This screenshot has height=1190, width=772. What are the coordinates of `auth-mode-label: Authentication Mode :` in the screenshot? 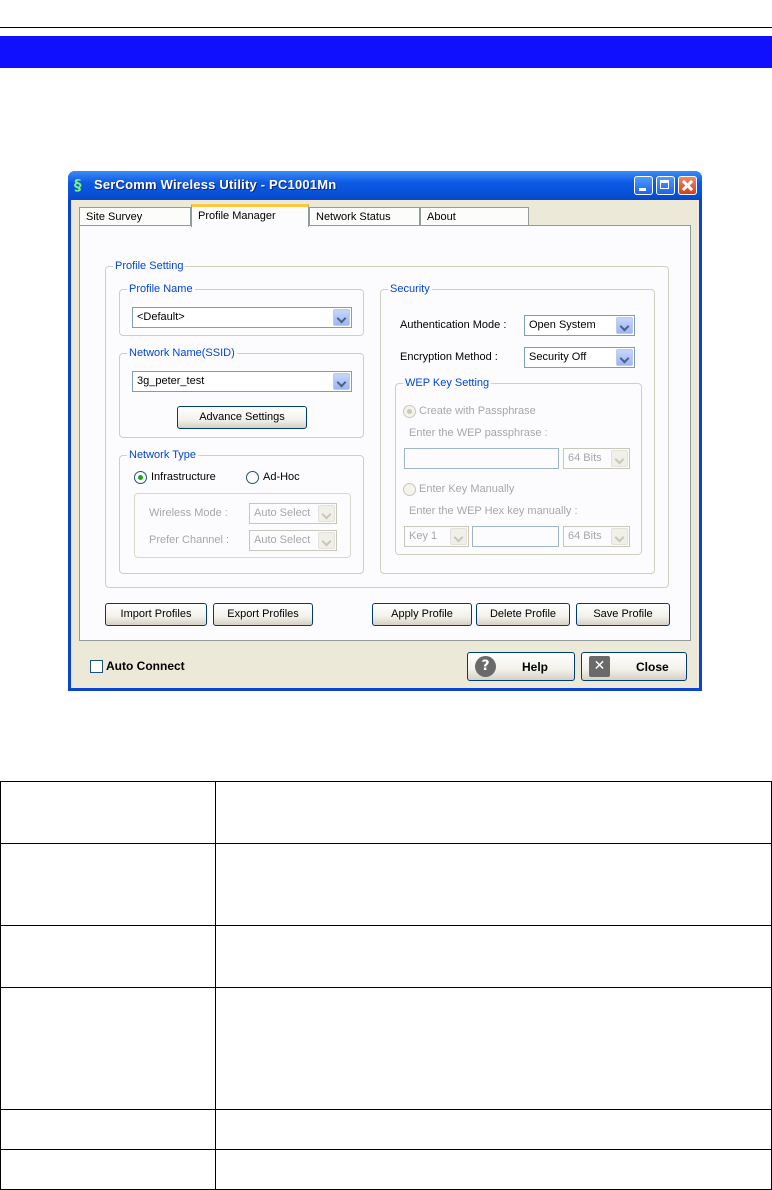 It's located at (453, 325).